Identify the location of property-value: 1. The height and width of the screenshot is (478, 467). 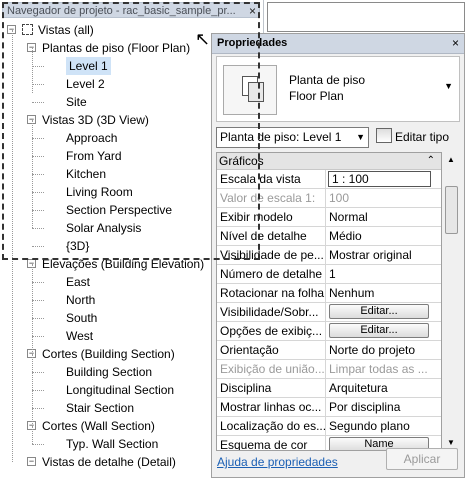
(384, 274).